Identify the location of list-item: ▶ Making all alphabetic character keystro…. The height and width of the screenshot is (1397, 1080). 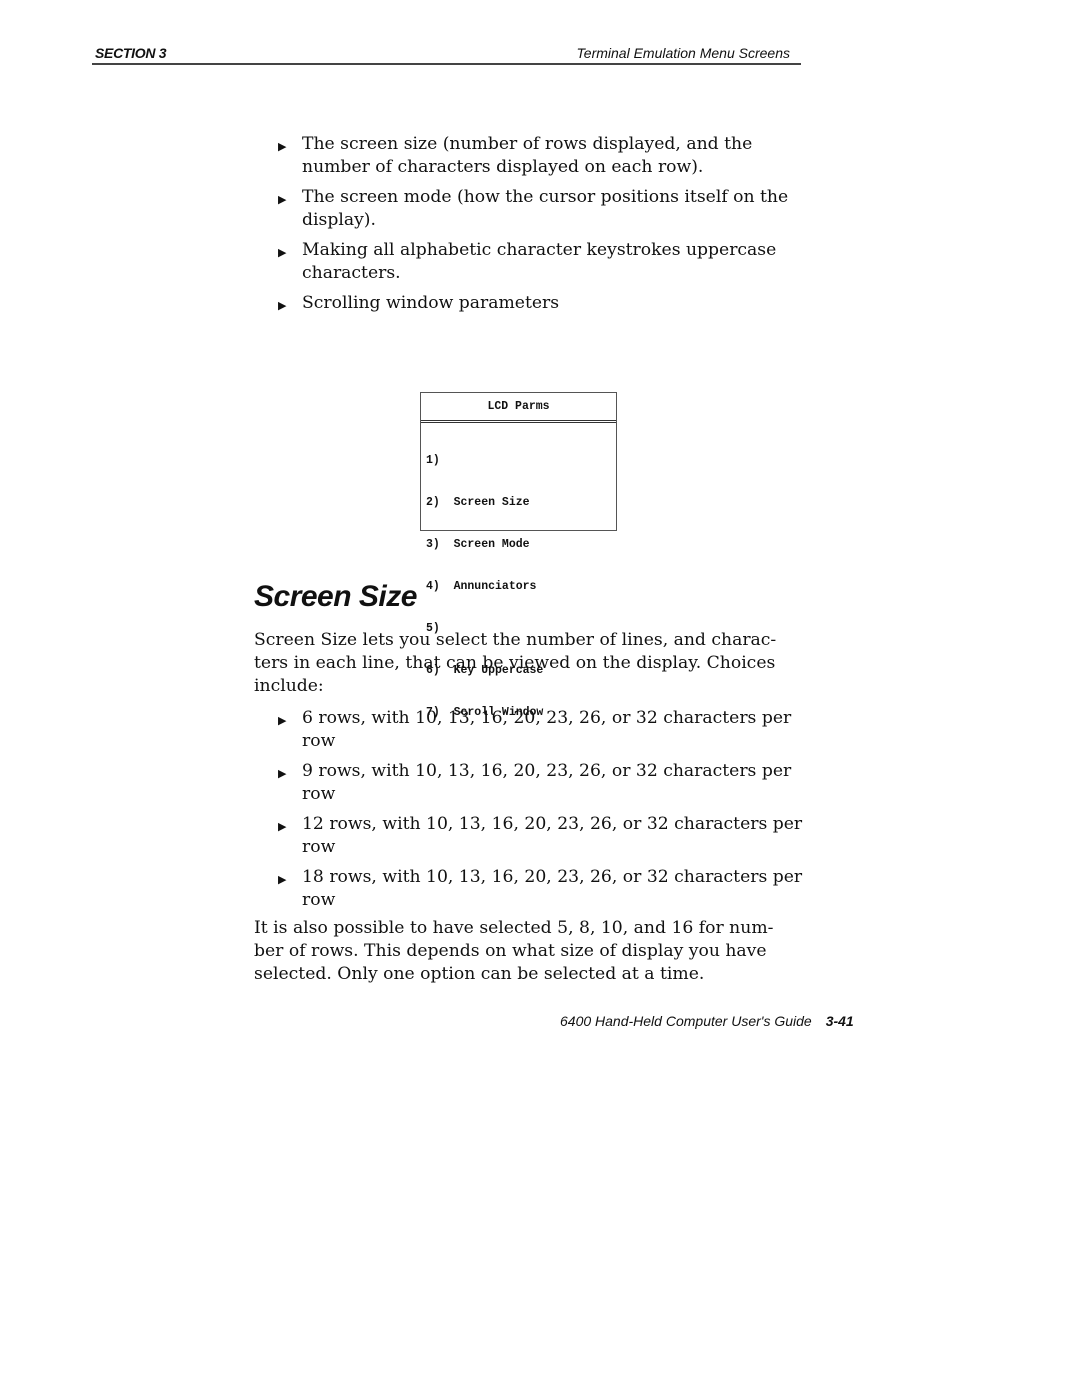
(527, 261).